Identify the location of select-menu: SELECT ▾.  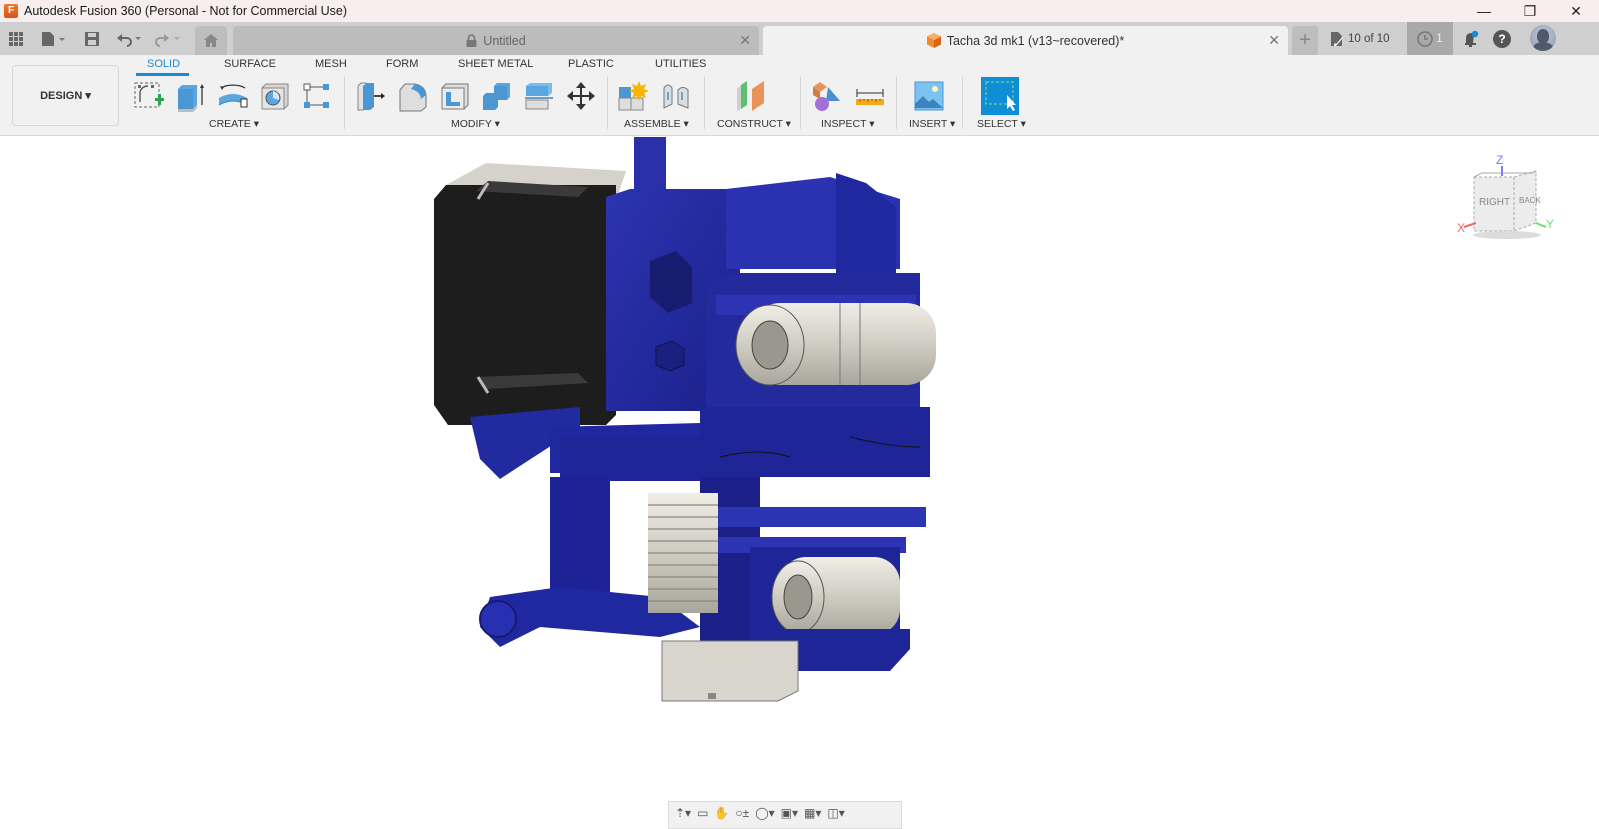
(1001, 124).